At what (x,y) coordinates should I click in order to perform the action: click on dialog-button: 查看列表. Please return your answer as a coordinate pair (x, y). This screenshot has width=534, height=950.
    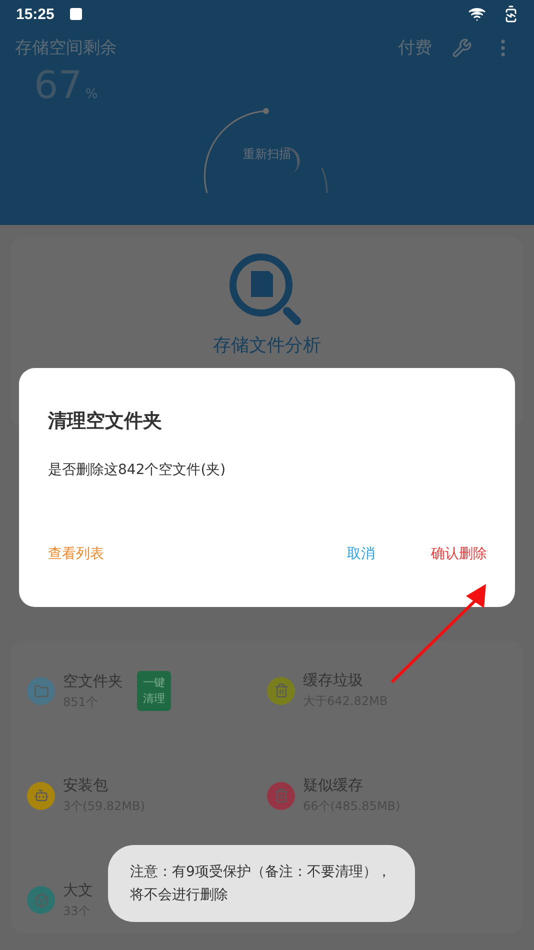
    Looking at the image, I should click on (76, 554).